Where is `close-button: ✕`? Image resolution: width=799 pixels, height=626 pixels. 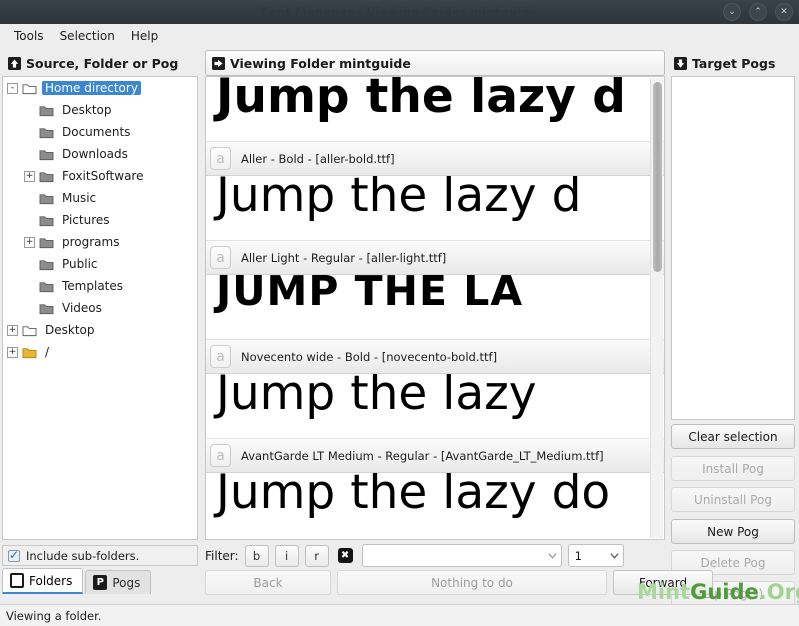 close-button: ✕ is located at coordinates (784, 12).